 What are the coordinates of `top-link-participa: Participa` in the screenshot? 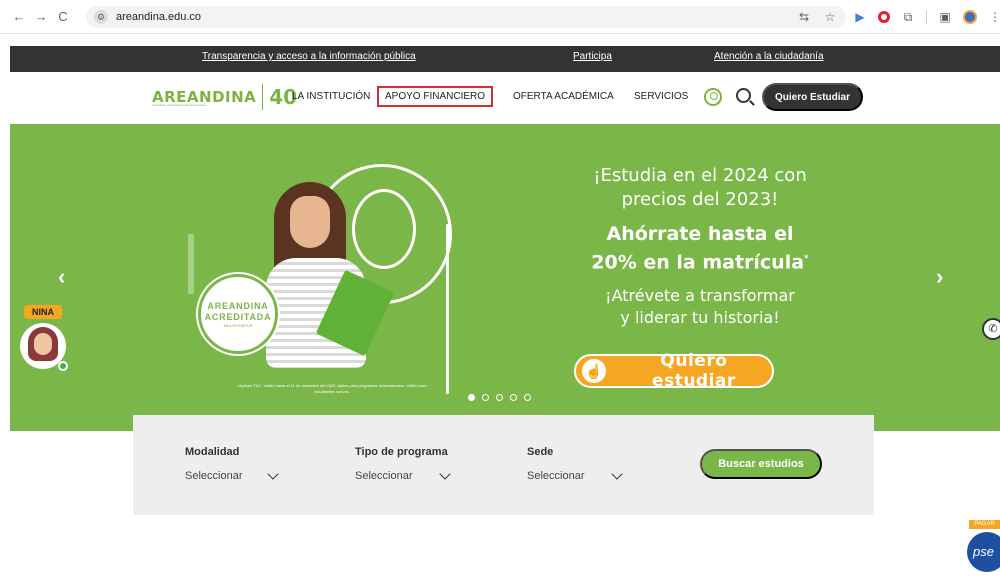 It's located at (592, 56).